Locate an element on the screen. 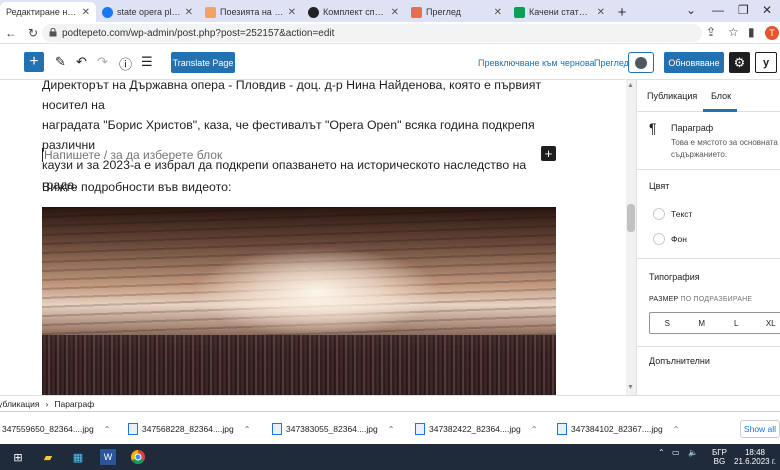 This screenshot has width=780, height=470. profile-avatar: T is located at coordinates (772, 33).